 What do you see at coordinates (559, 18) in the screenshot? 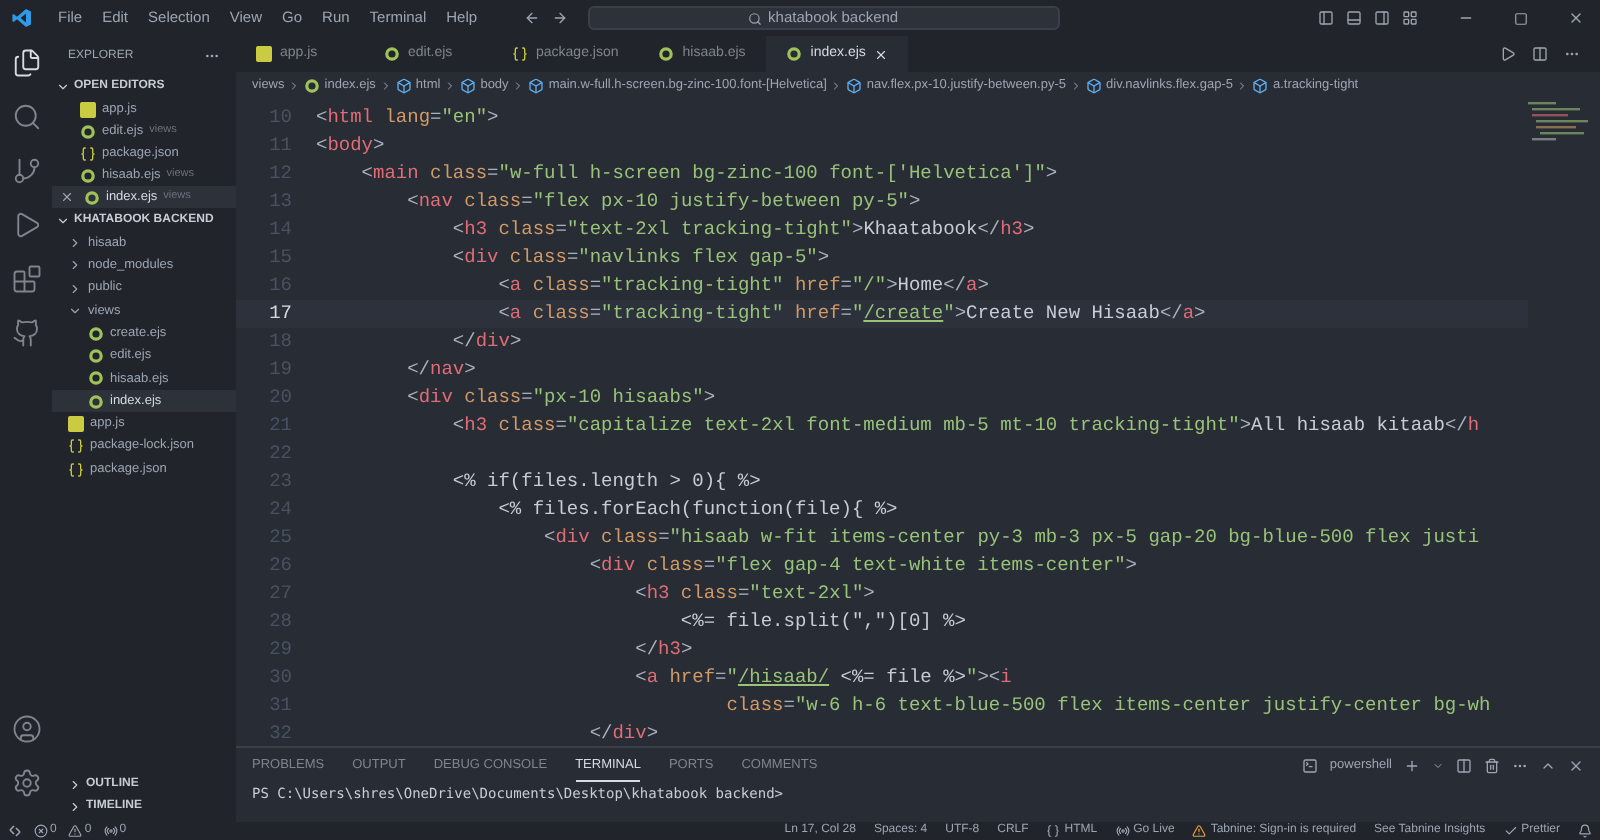
I see `forward-arrow-icon` at bounding box center [559, 18].